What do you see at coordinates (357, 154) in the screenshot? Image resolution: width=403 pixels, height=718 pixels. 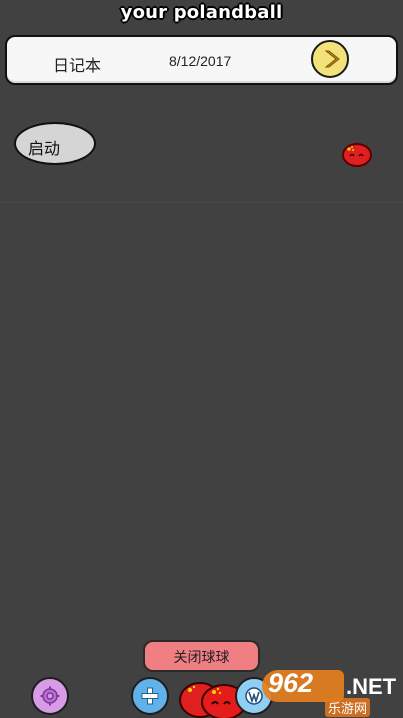 I see `polandball-icon` at bounding box center [357, 154].